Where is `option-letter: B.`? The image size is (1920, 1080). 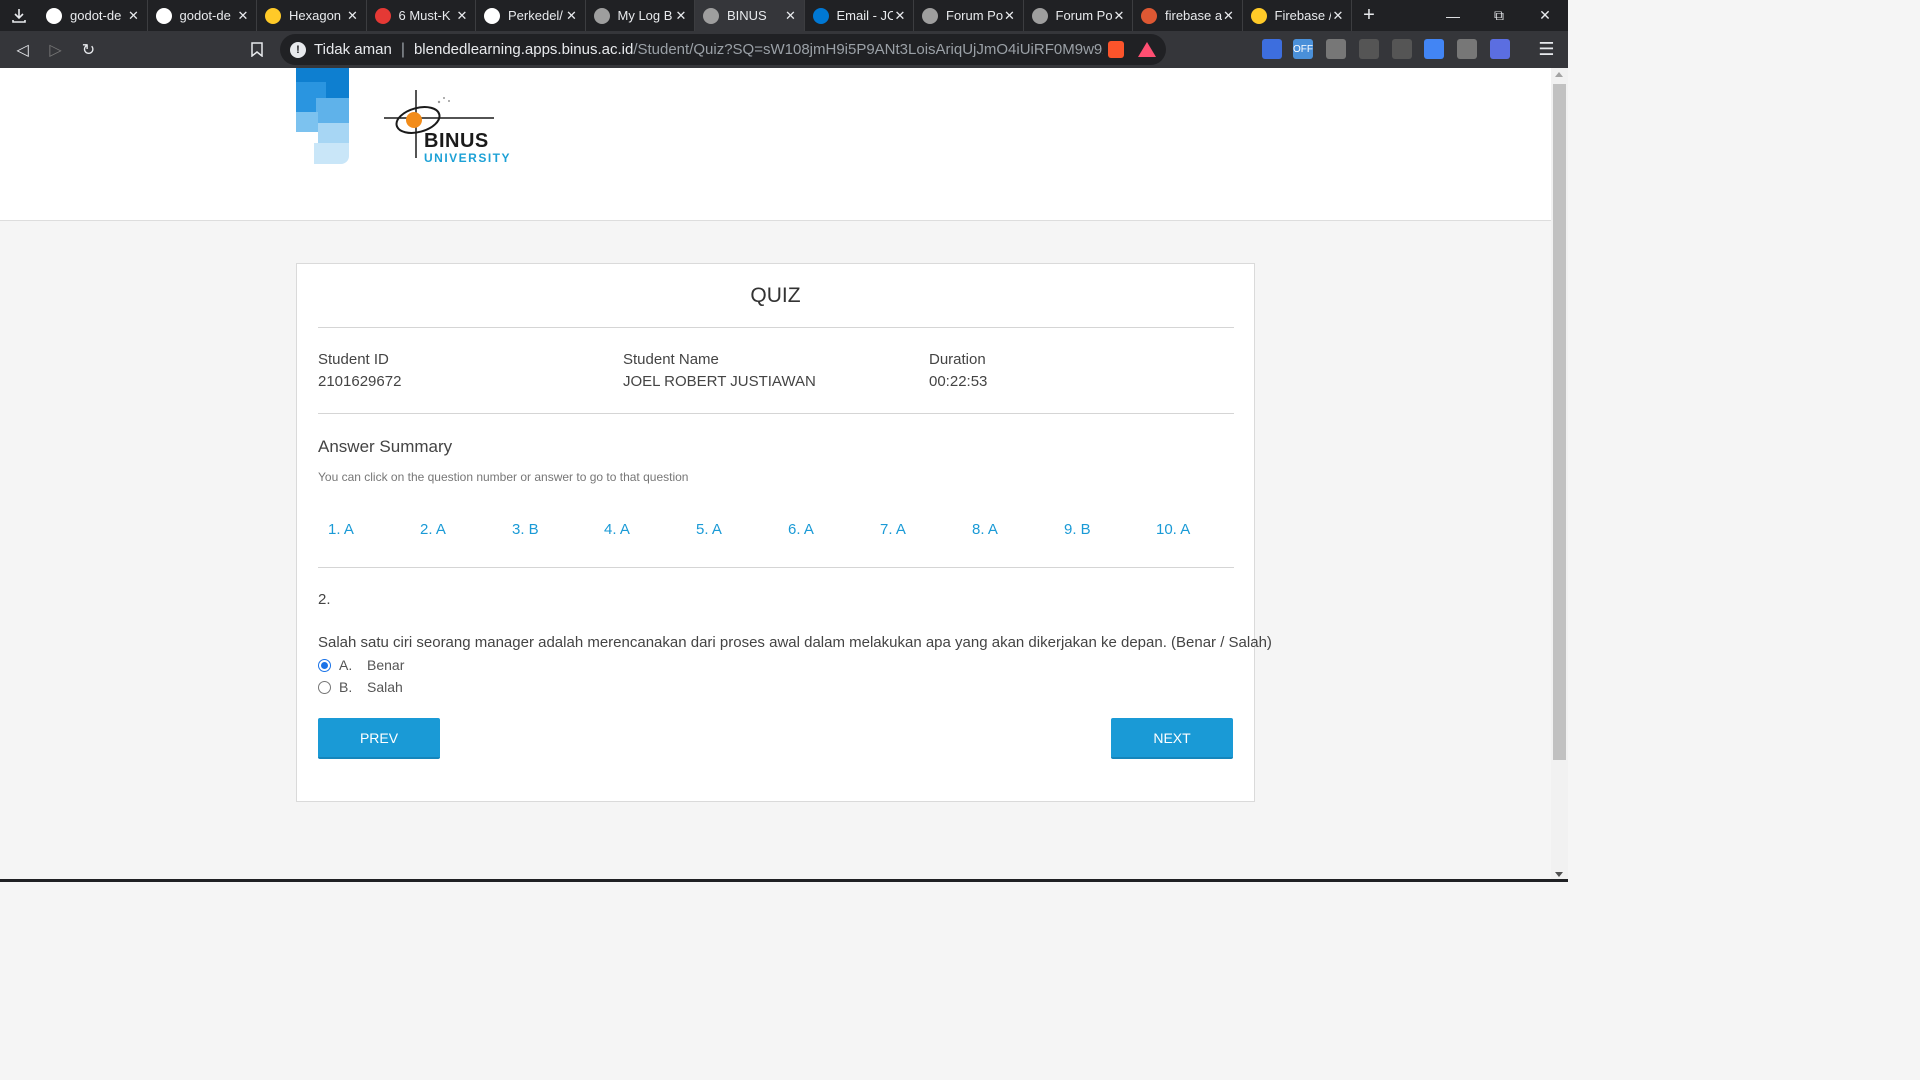
option-letter: B. is located at coordinates (346, 687).